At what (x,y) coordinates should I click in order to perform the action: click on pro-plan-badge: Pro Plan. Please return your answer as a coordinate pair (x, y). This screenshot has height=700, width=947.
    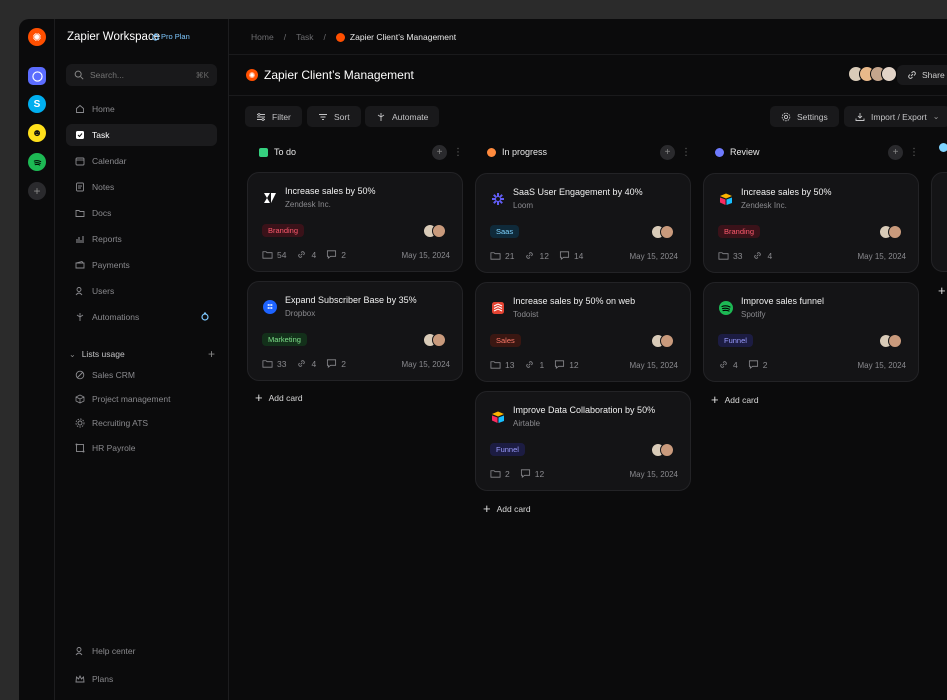
    Looking at the image, I should click on (171, 36).